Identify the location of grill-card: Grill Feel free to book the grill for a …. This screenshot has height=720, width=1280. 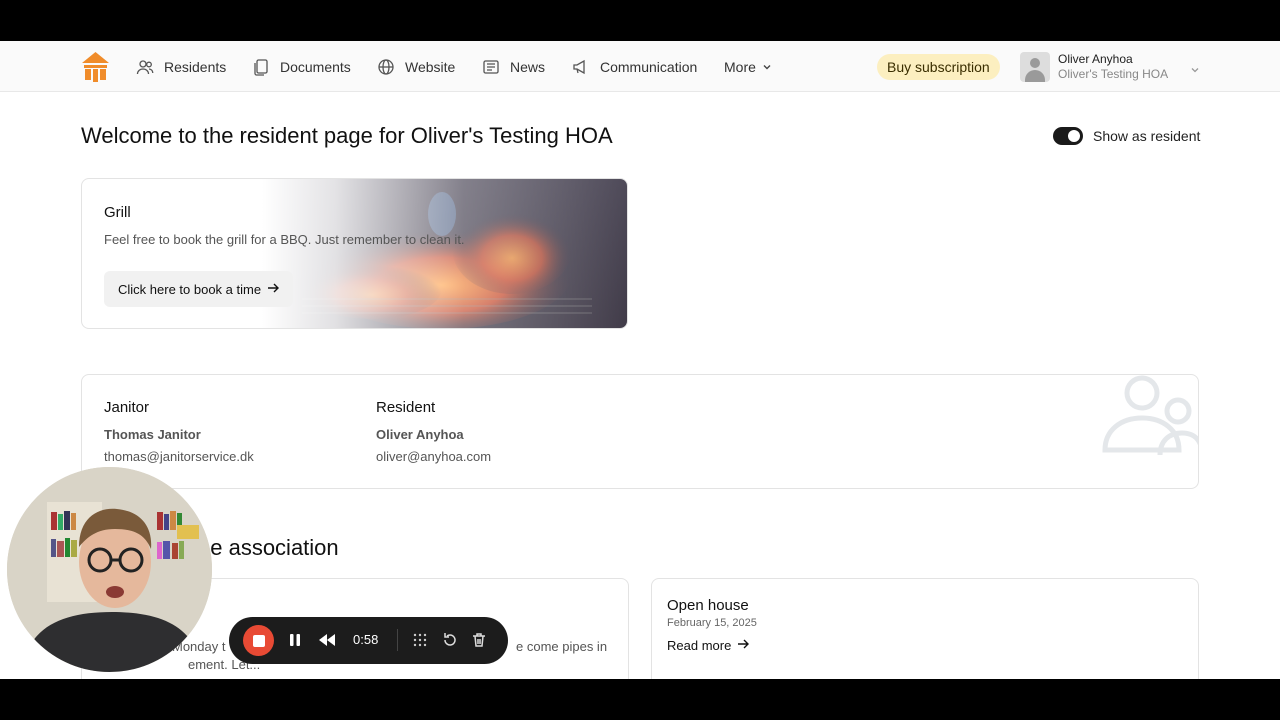
(354, 253).